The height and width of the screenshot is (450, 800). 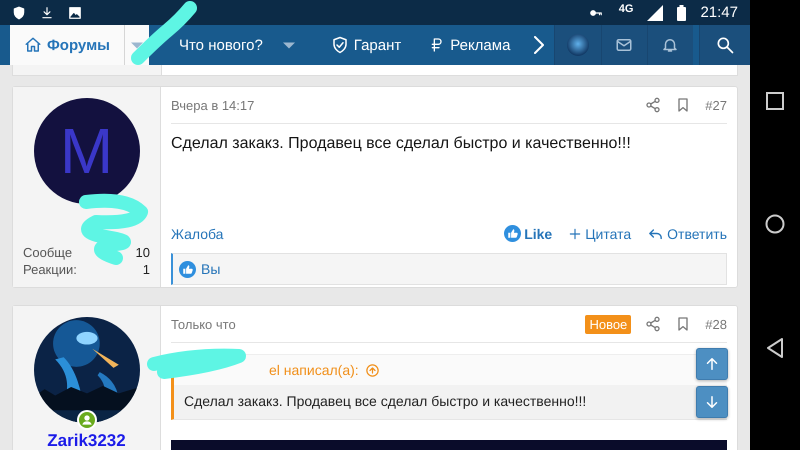 I want to click on nav-tab: Форумы, so click(x=67, y=45).